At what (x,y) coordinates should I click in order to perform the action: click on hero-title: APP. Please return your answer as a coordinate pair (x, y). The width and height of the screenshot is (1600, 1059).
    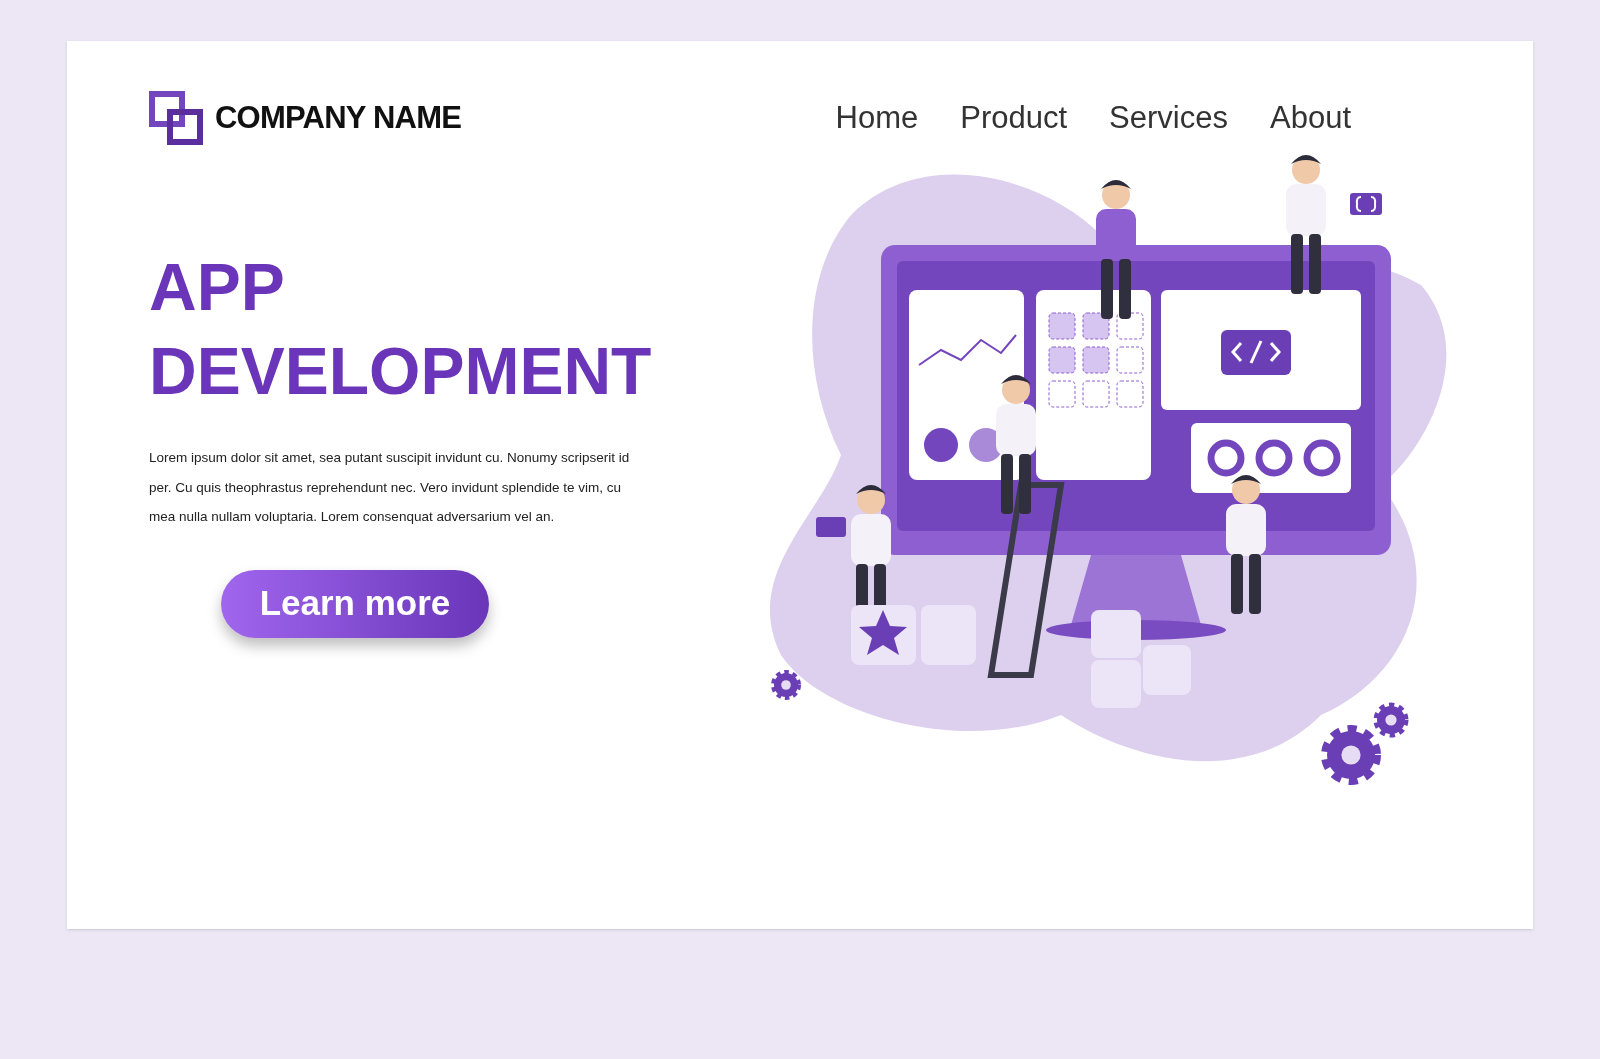
    Looking at the image, I should click on (217, 287).